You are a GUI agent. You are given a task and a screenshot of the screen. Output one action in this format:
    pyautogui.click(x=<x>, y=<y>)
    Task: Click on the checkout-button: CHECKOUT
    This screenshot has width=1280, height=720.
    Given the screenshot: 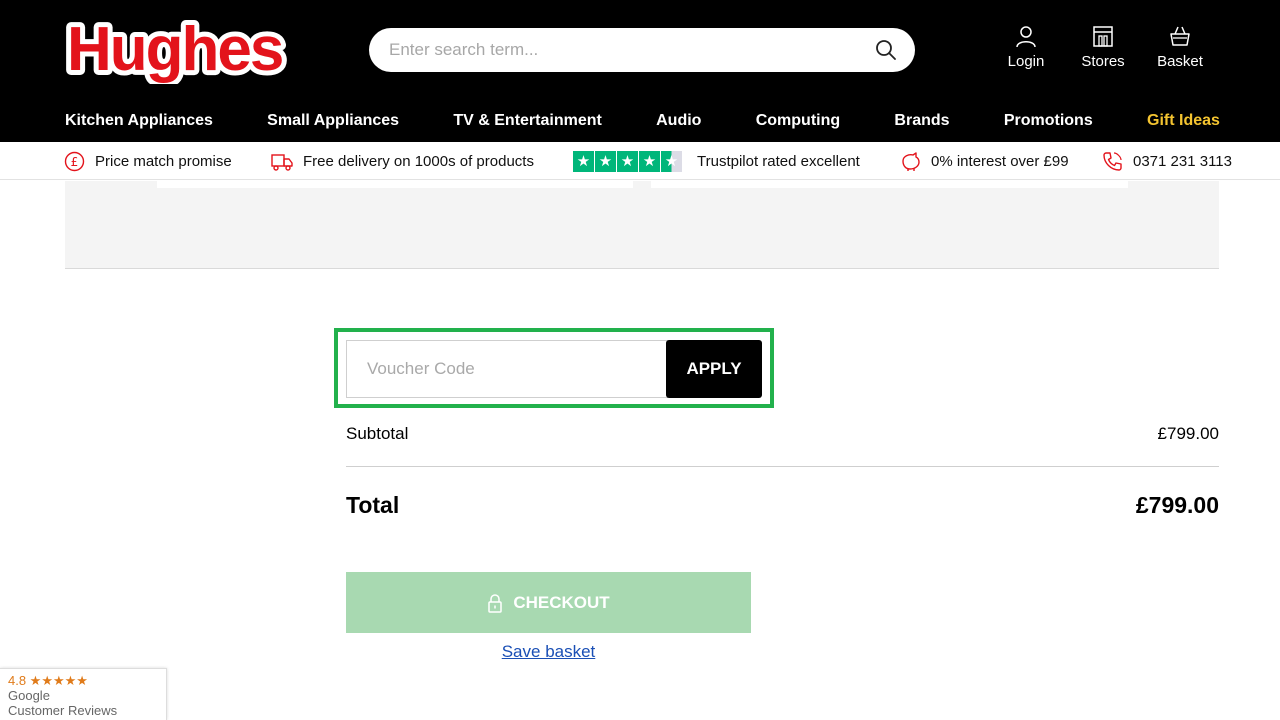 What is the action you would take?
    pyautogui.click(x=548, y=602)
    